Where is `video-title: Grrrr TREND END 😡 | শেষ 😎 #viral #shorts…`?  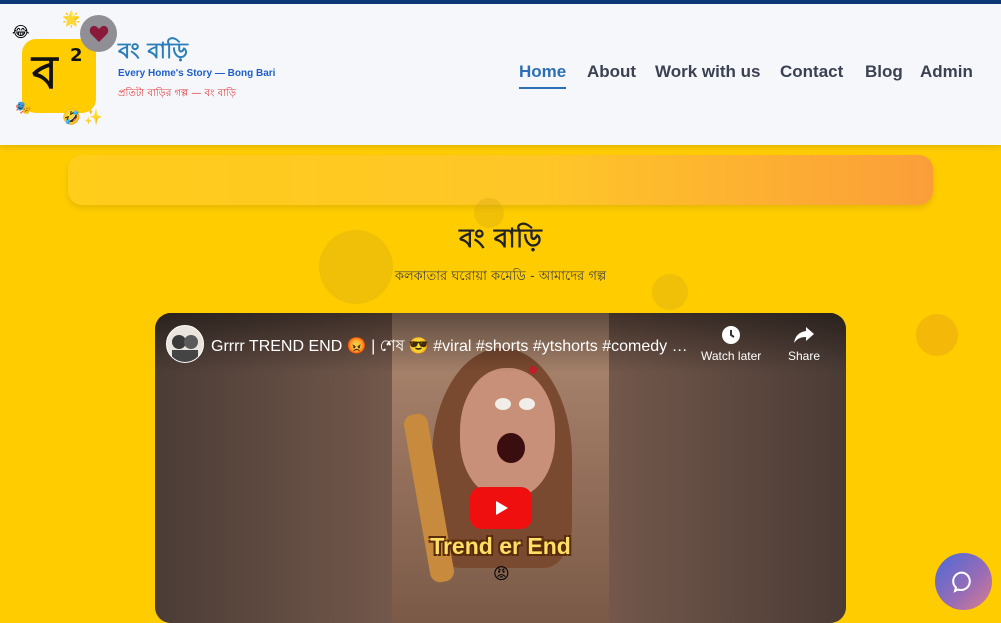 video-title: Grrrr TREND END 😡 | শেষ 😎 #viral #shorts… is located at coordinates (451, 346).